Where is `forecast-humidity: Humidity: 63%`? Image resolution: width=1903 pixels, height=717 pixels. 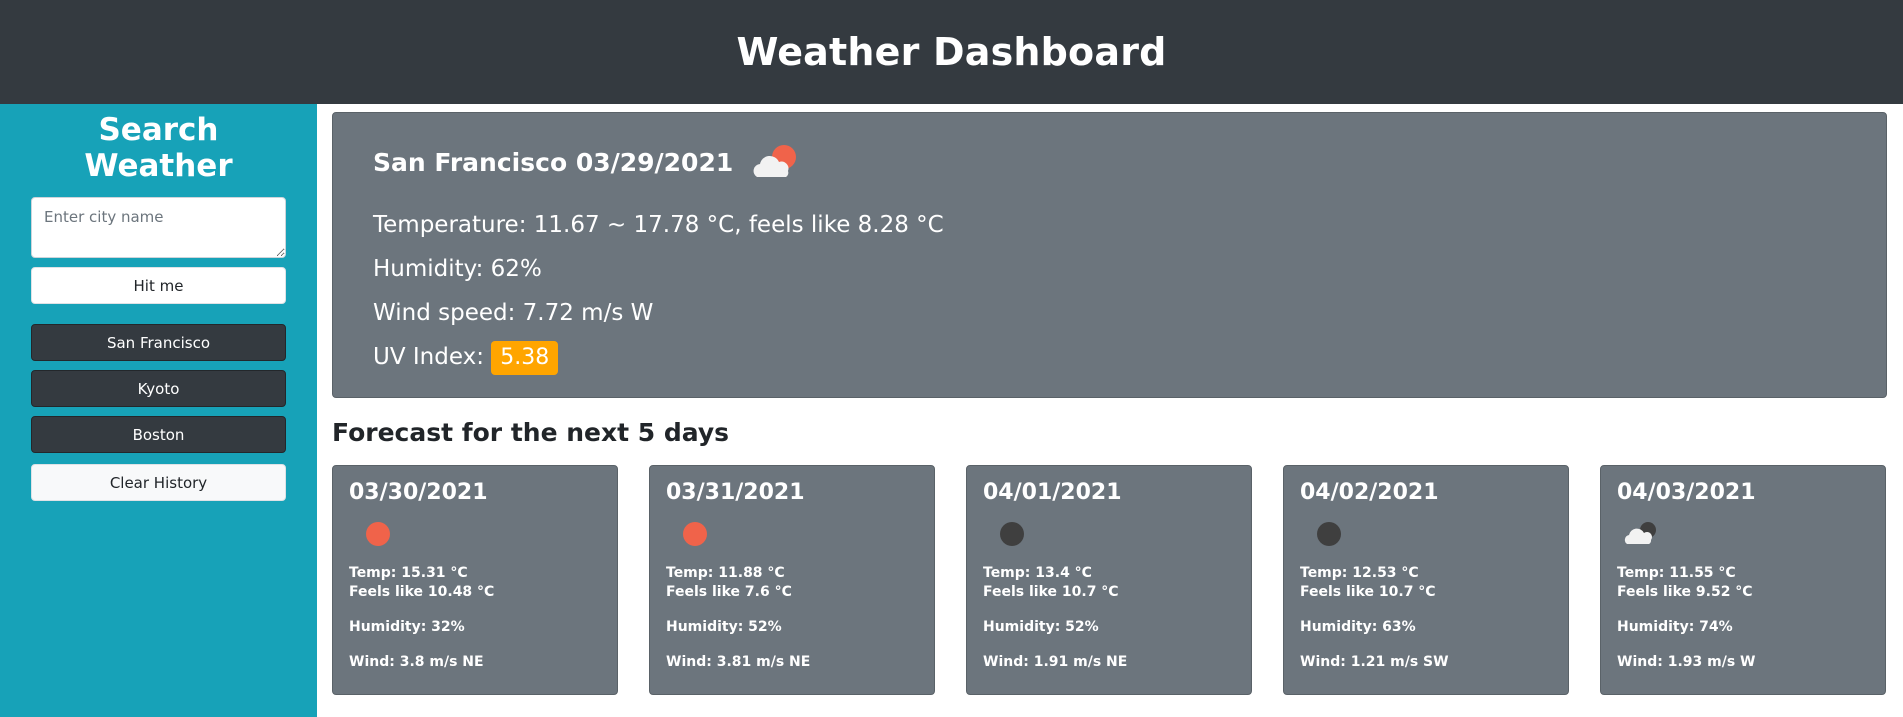 forecast-humidity: Humidity: 63% is located at coordinates (1358, 627).